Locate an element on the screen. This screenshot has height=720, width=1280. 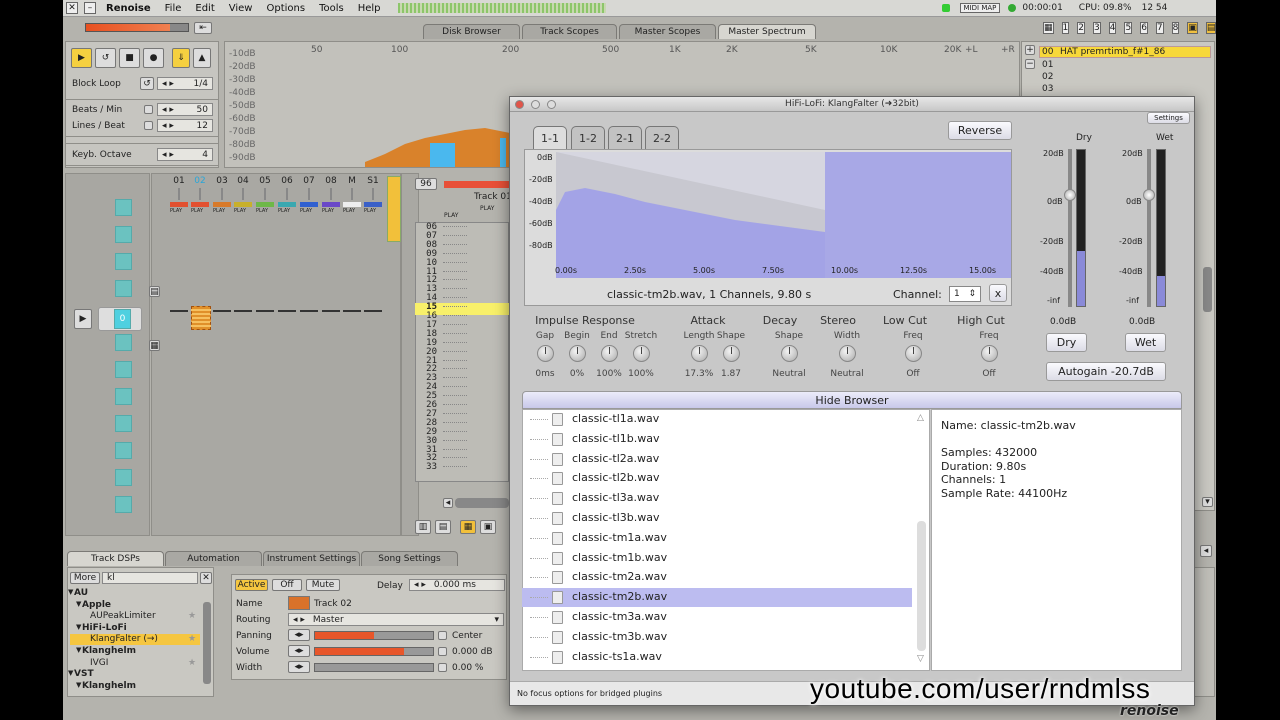
lines-field: ◂ ▸ 12 is located at coordinates (185, 125).